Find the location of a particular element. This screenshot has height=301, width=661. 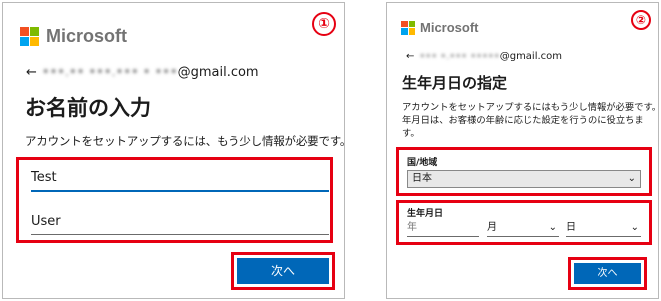

month-placeholder: 月 is located at coordinates (492, 227).